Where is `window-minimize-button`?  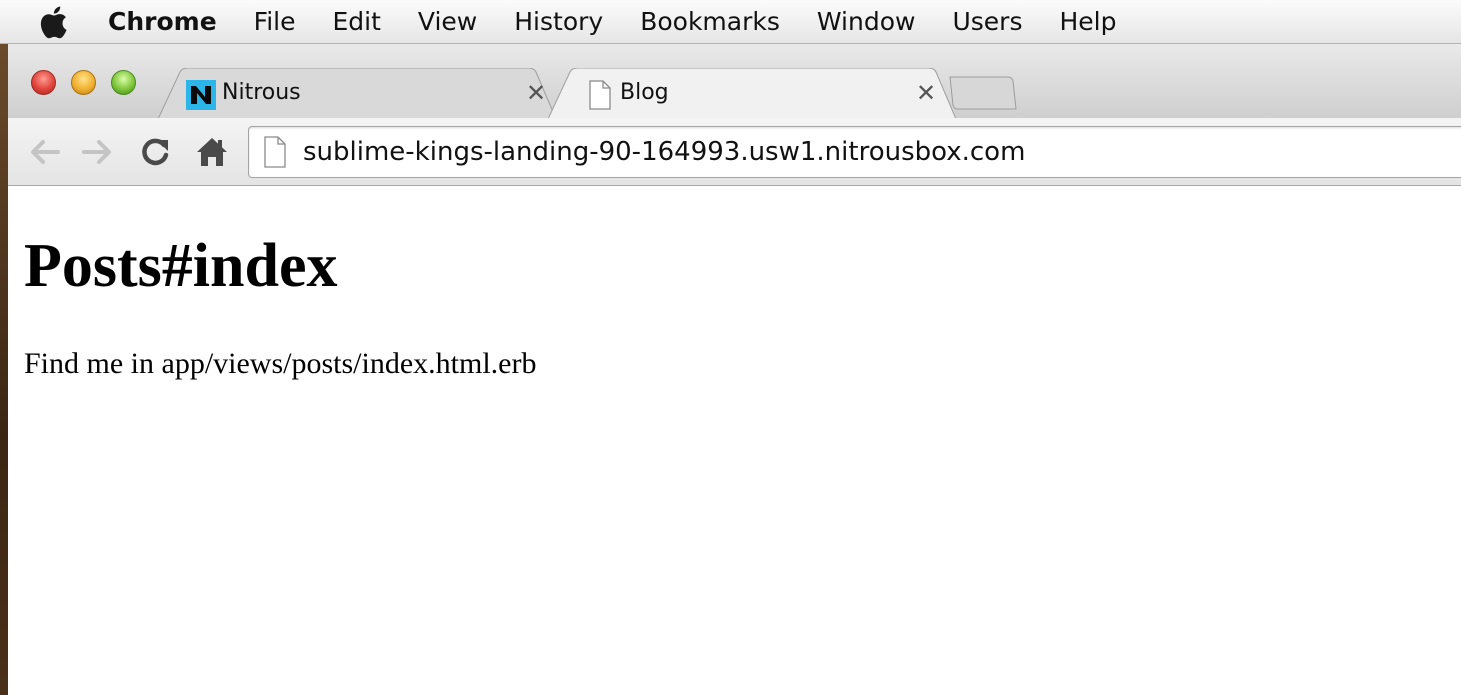
window-minimize-button is located at coordinates (83, 82).